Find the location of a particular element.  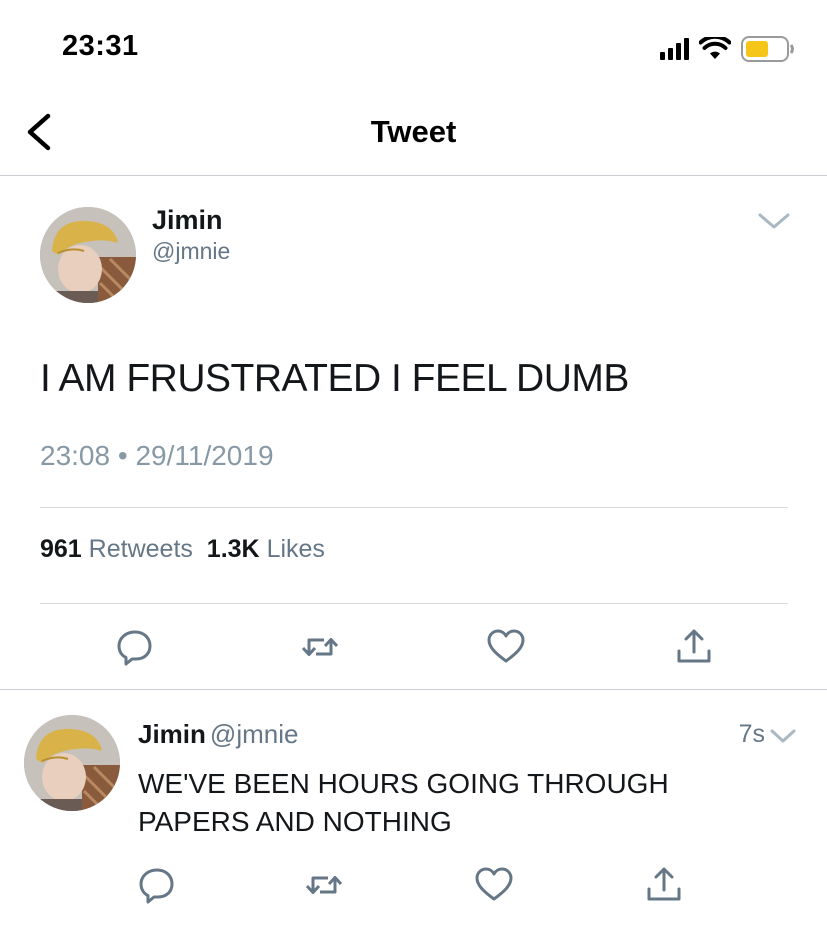

tweet-actions is located at coordinates (413, 648).